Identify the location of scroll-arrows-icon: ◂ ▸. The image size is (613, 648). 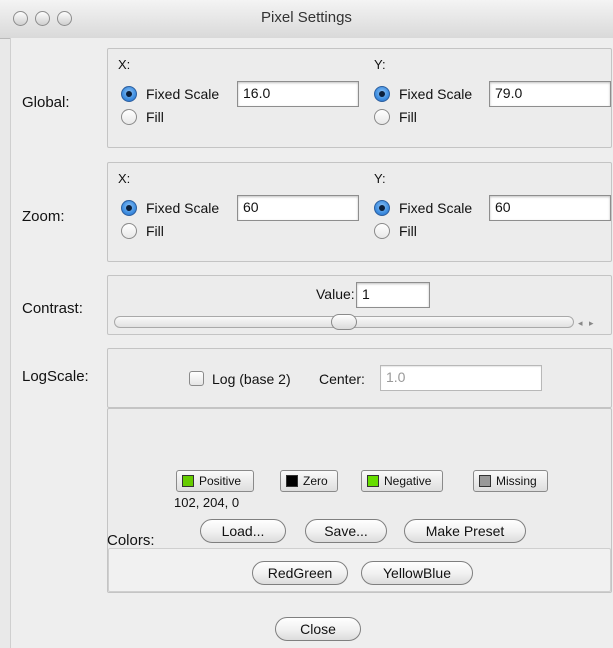
(587, 323).